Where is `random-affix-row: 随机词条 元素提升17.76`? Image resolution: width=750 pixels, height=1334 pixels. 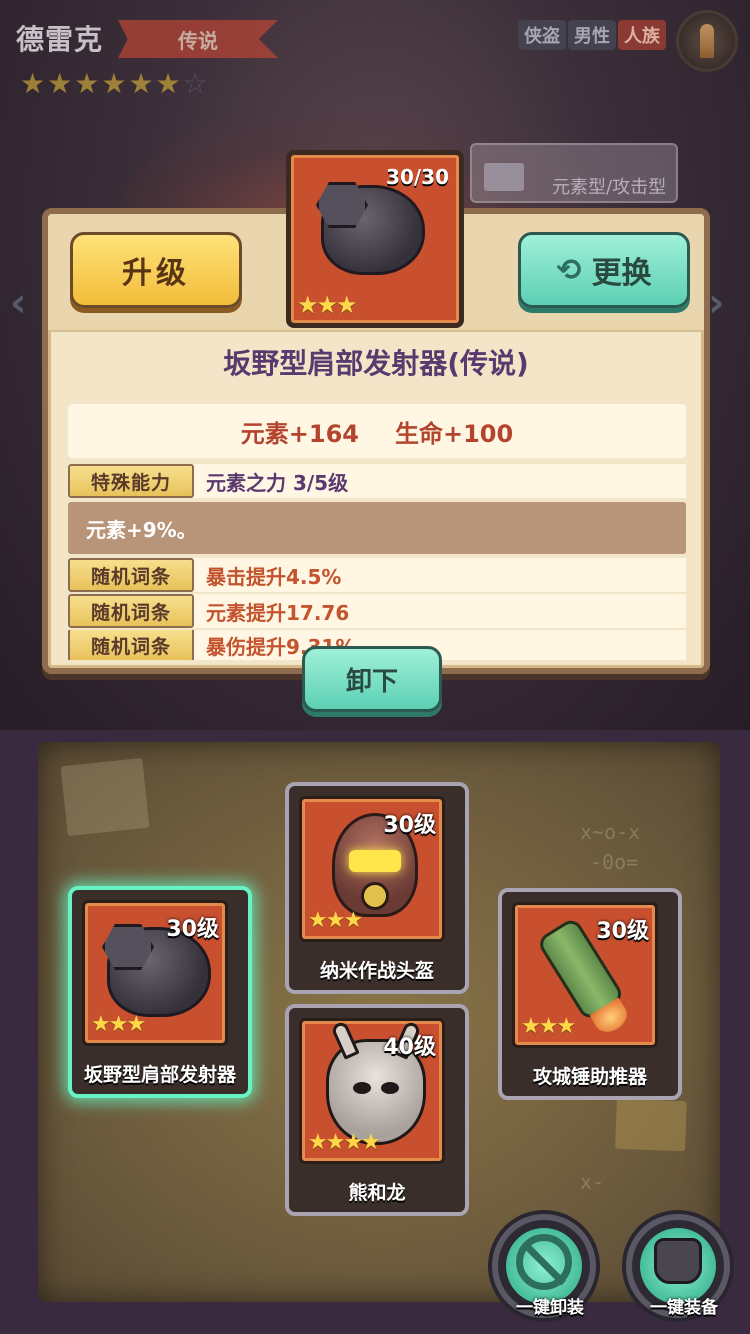
random-affix-row: 随机词条 元素提升17.76 is located at coordinates (377, 611).